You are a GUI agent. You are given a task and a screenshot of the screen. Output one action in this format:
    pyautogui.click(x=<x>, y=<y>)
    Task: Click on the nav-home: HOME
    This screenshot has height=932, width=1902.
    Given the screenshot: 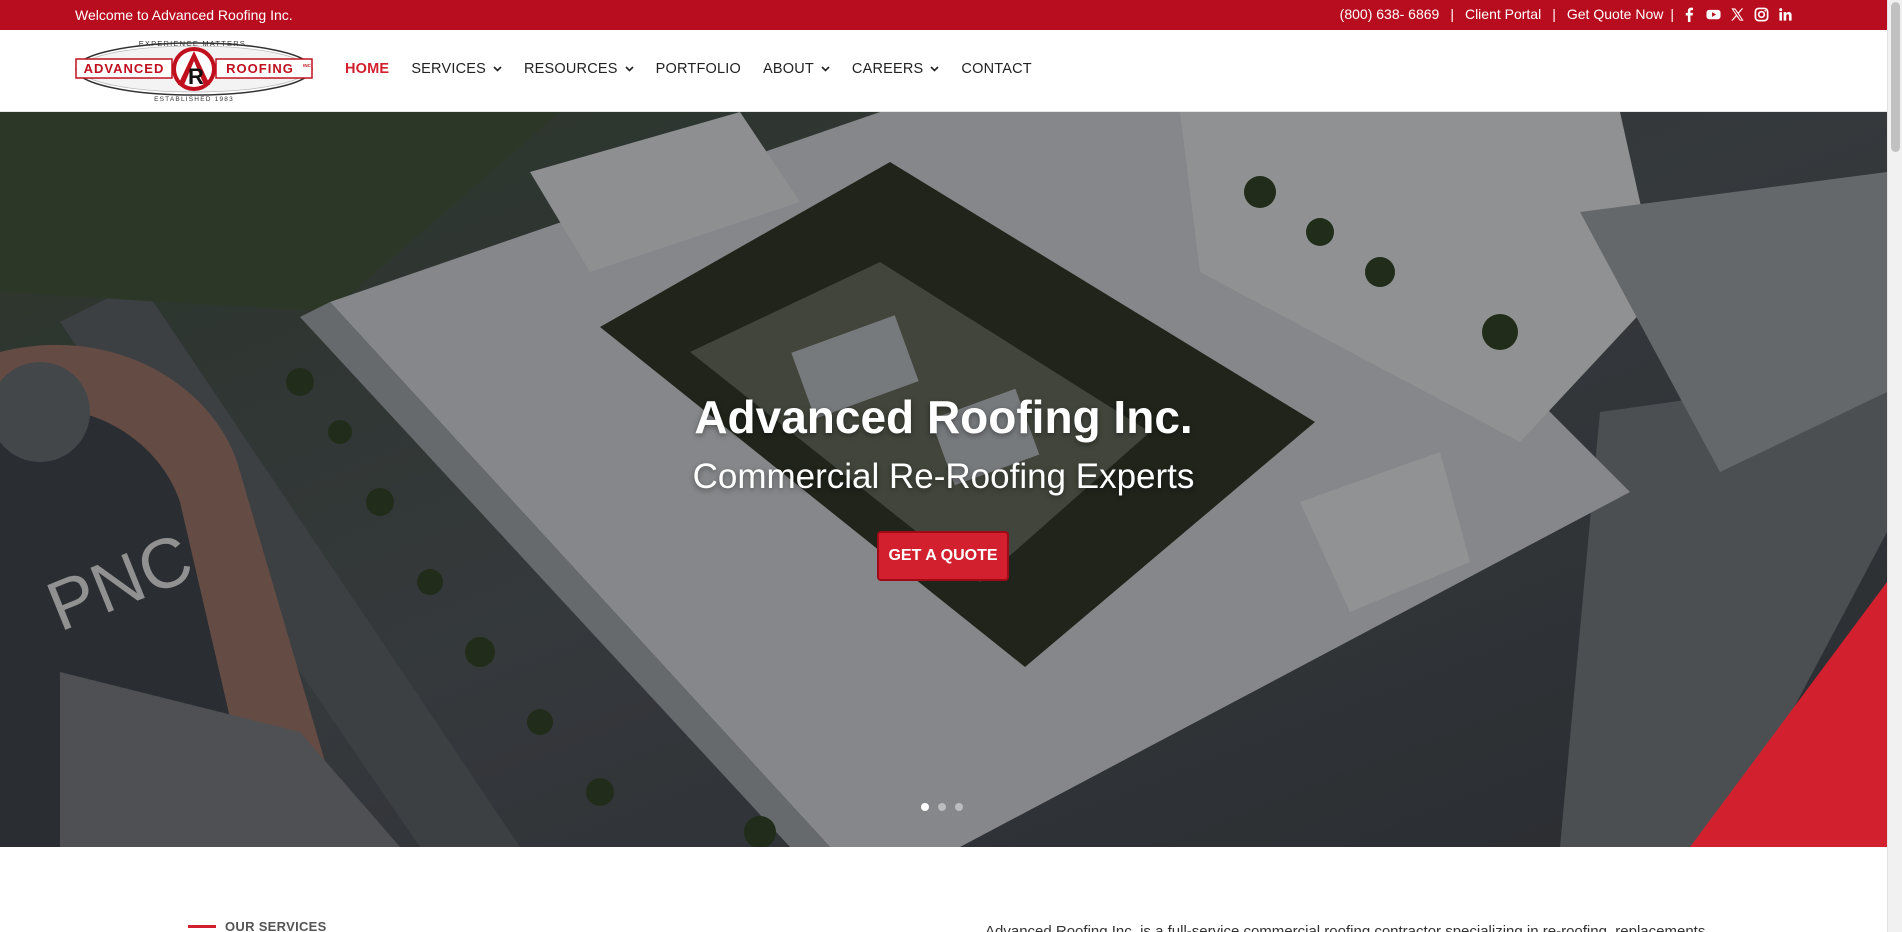 What is the action you would take?
    pyautogui.click(x=367, y=69)
    